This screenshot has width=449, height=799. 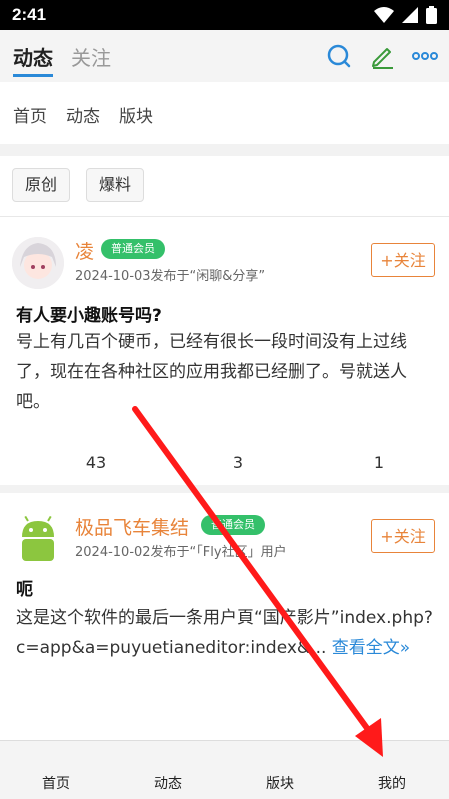 What do you see at coordinates (84, 250) in the screenshot?
I see `username: 凌` at bounding box center [84, 250].